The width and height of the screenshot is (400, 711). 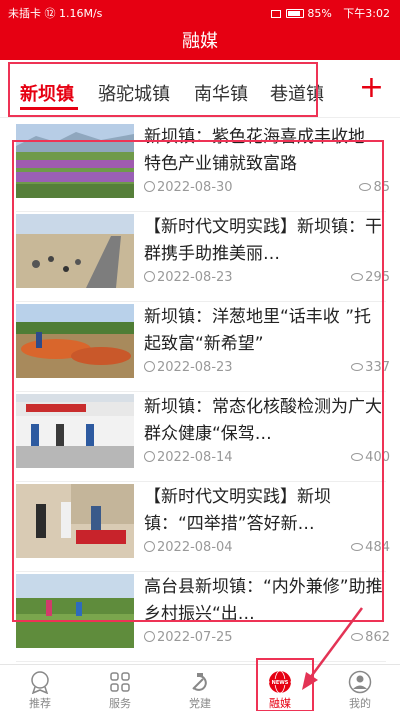 What do you see at coordinates (120, 682) in the screenshot?
I see `services-icon` at bounding box center [120, 682].